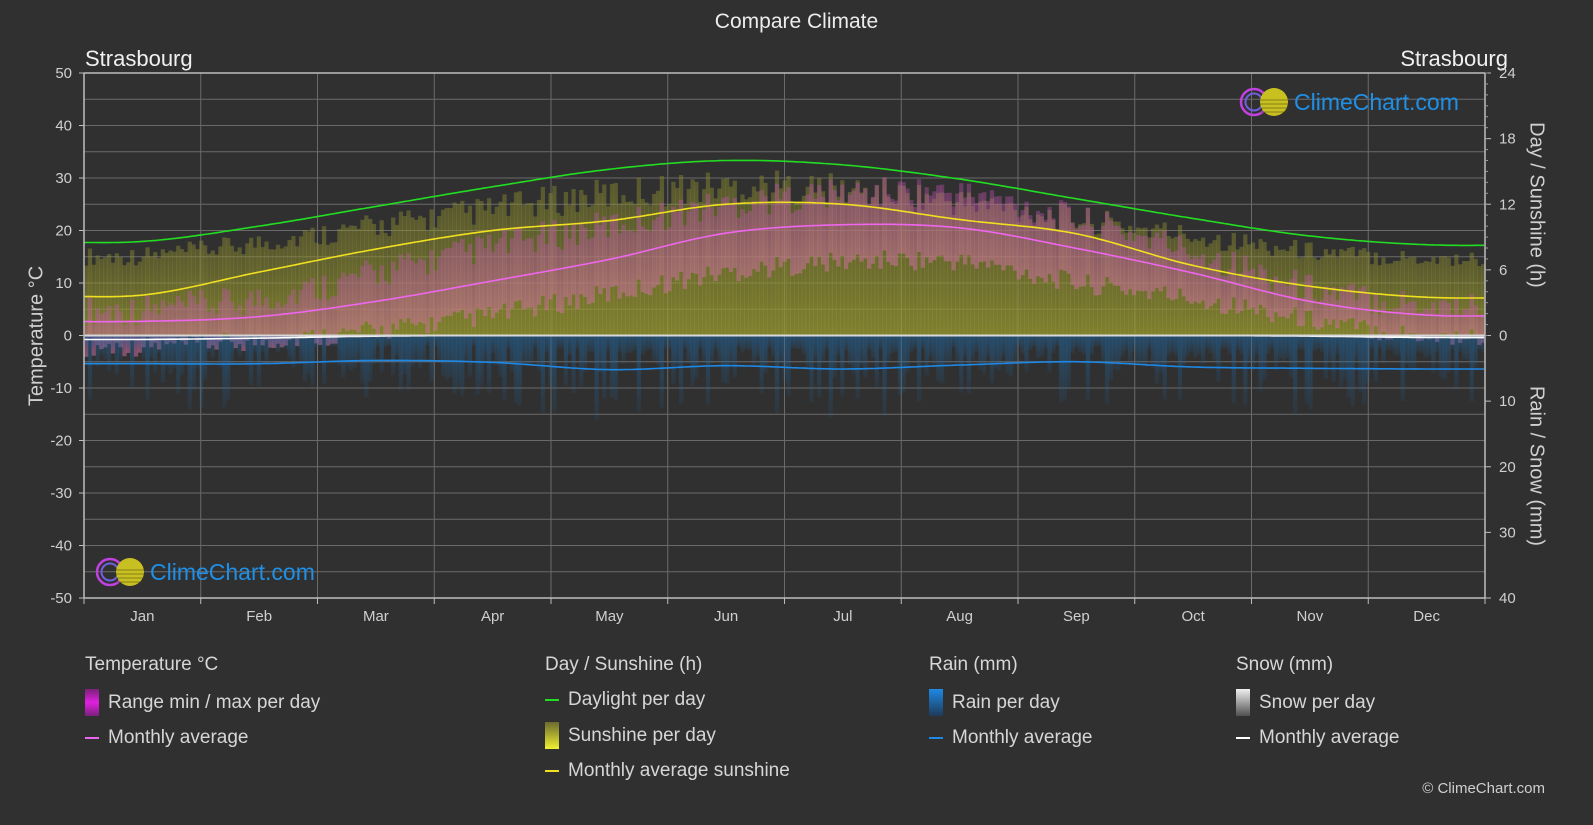 The image size is (1593, 825). What do you see at coordinates (1536, 466) in the screenshot?
I see `y-axis-right-bottom-title: Rain / Snow (mm)` at bounding box center [1536, 466].